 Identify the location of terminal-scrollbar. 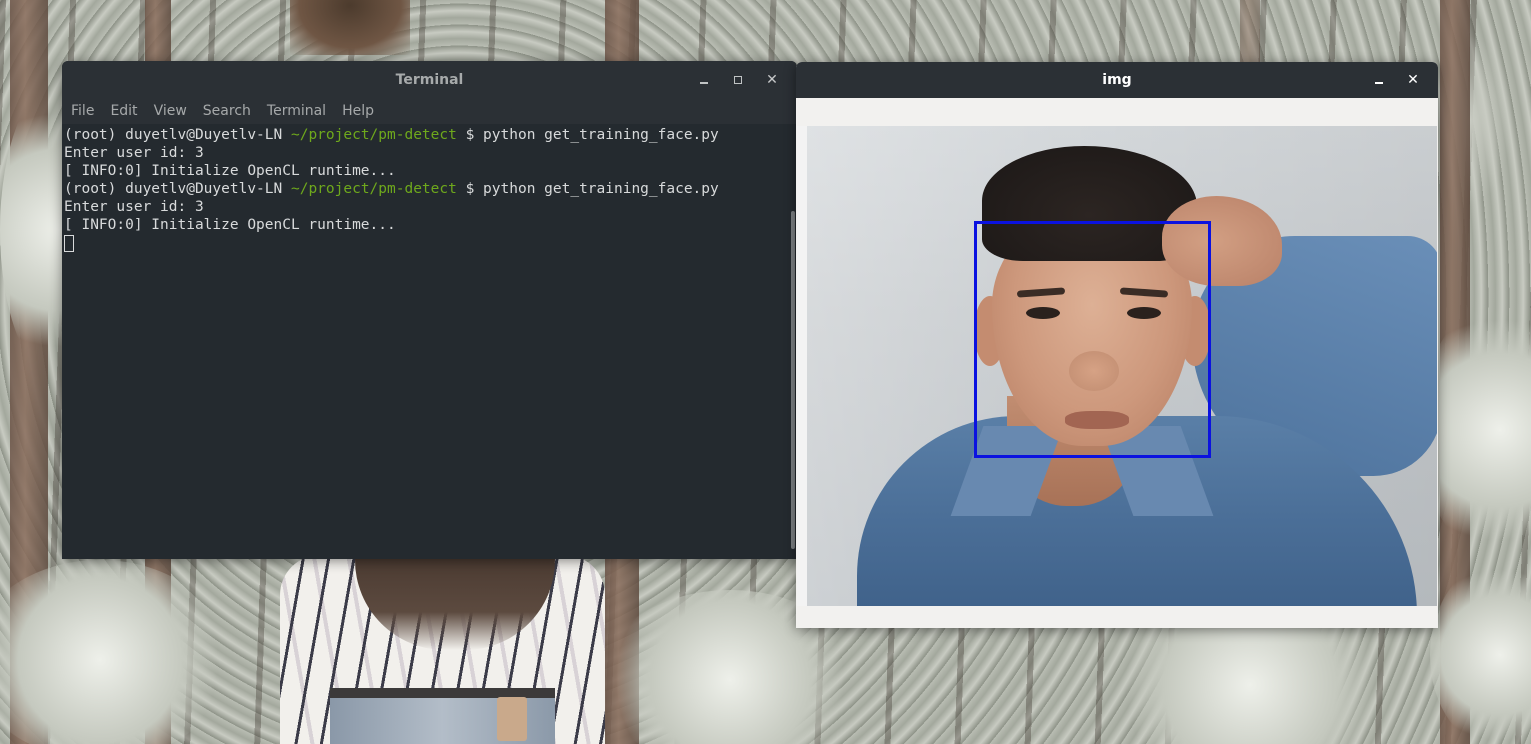
(793, 380).